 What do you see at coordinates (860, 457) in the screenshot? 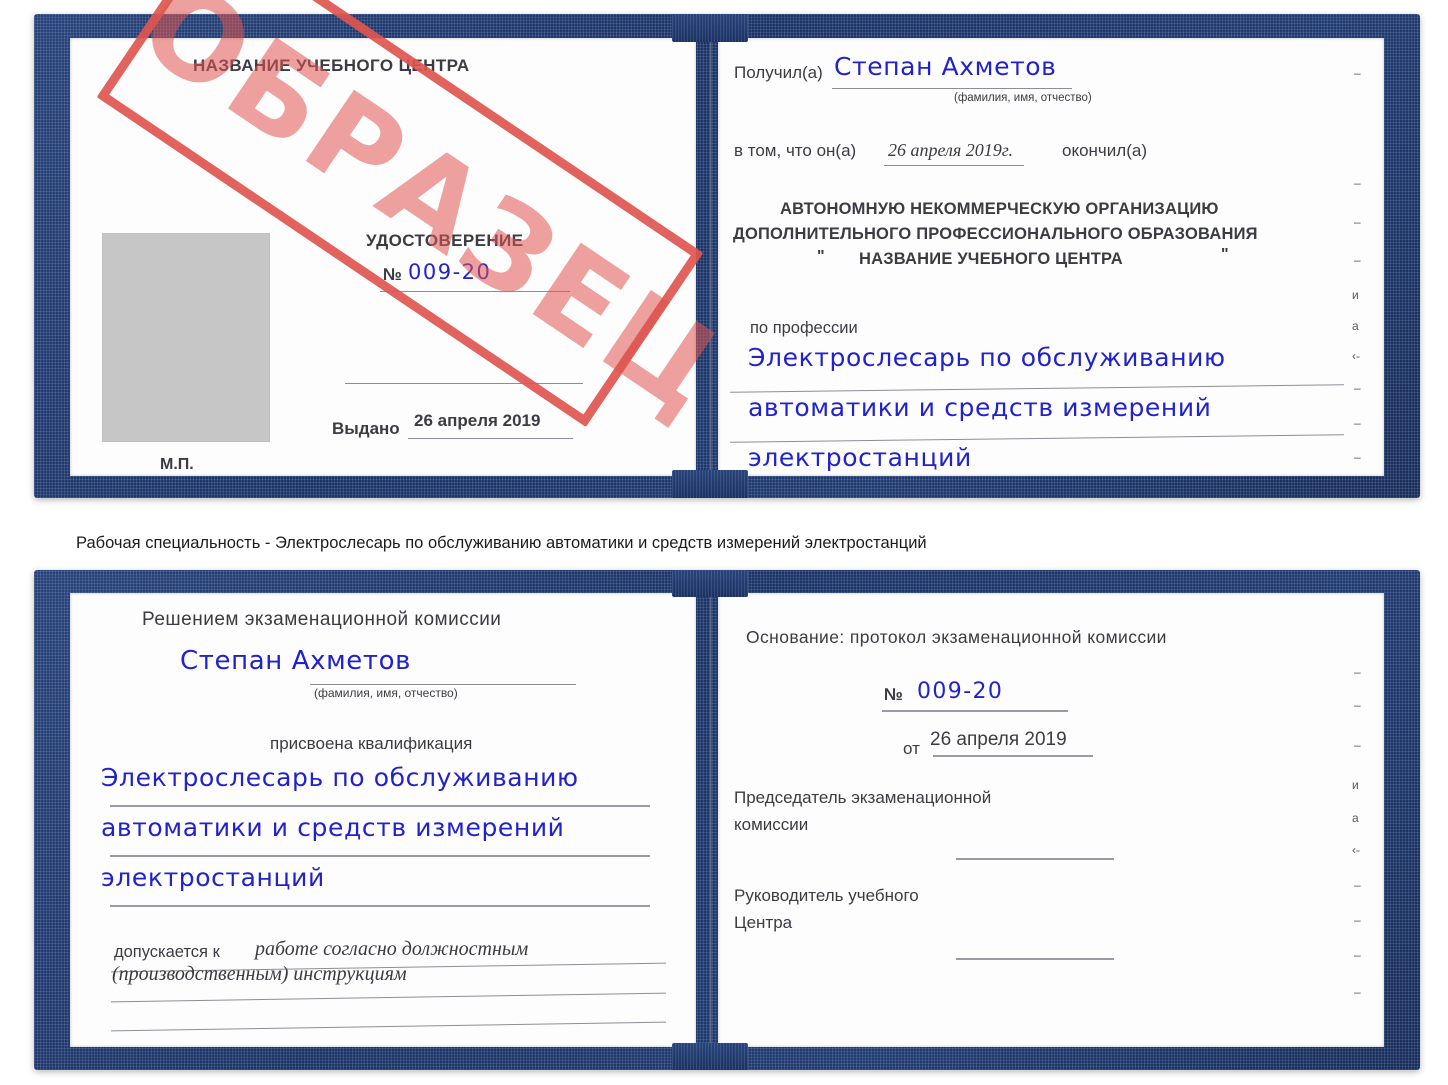
I see `profession-value-line-3: электростанций` at bounding box center [860, 457].